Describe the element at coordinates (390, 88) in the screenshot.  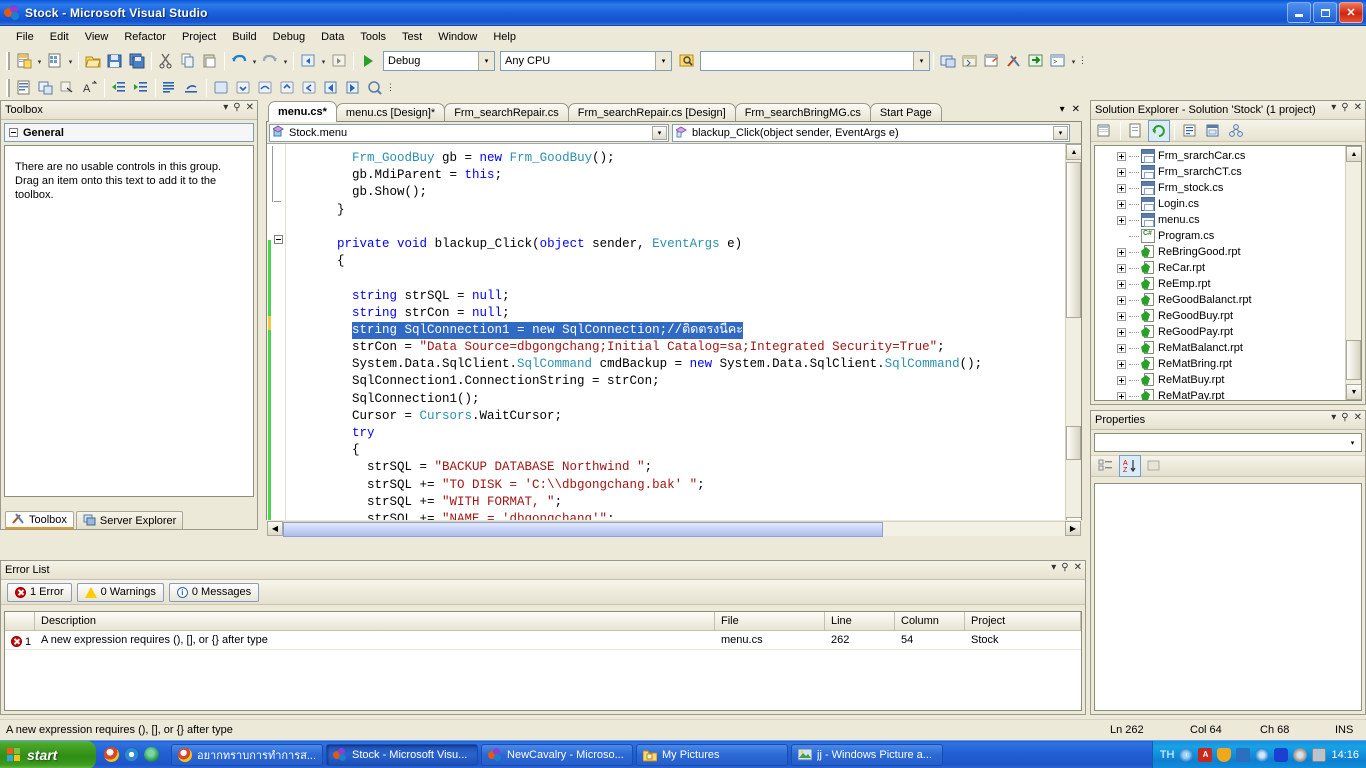
I see `toolbar-overflow-icon: ⋮` at that location.